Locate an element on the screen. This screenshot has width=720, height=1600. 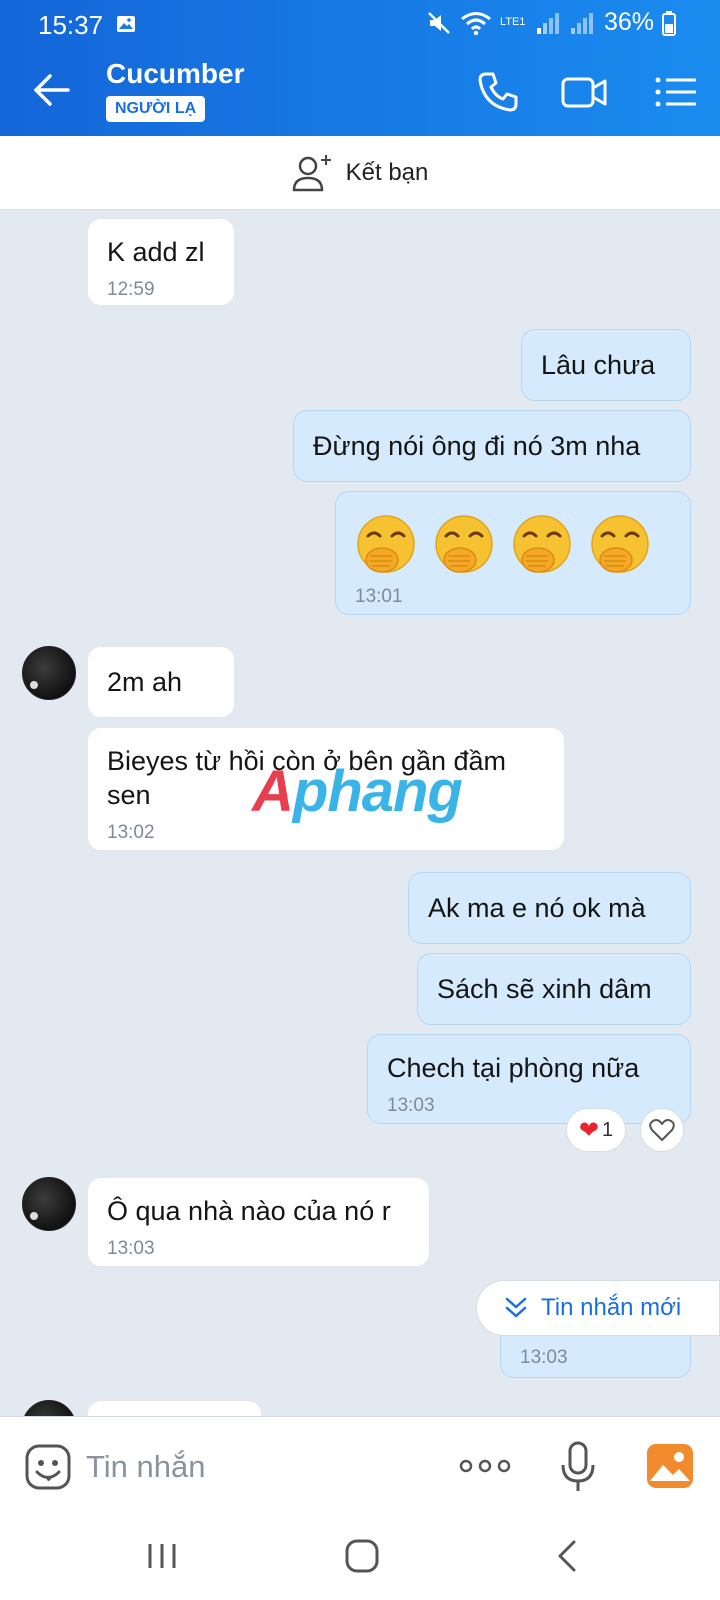
status-time: 15:37 is located at coordinates (71, 25).